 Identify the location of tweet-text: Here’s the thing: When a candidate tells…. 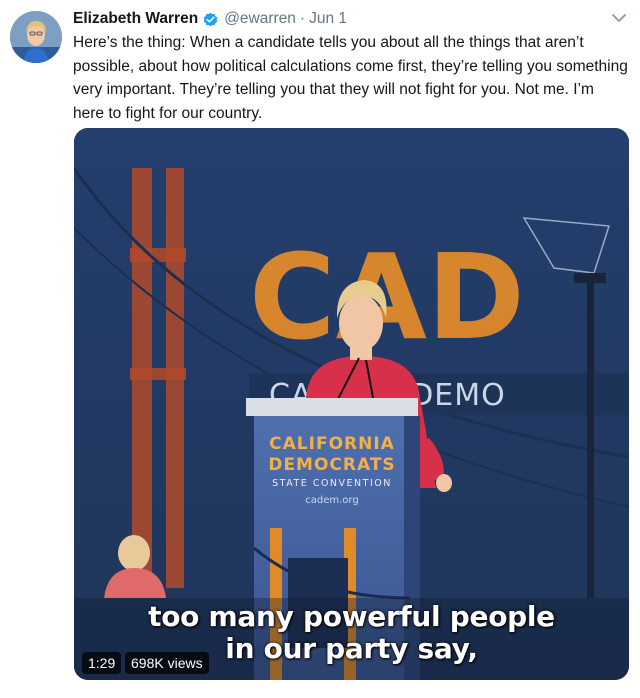
(350, 78).